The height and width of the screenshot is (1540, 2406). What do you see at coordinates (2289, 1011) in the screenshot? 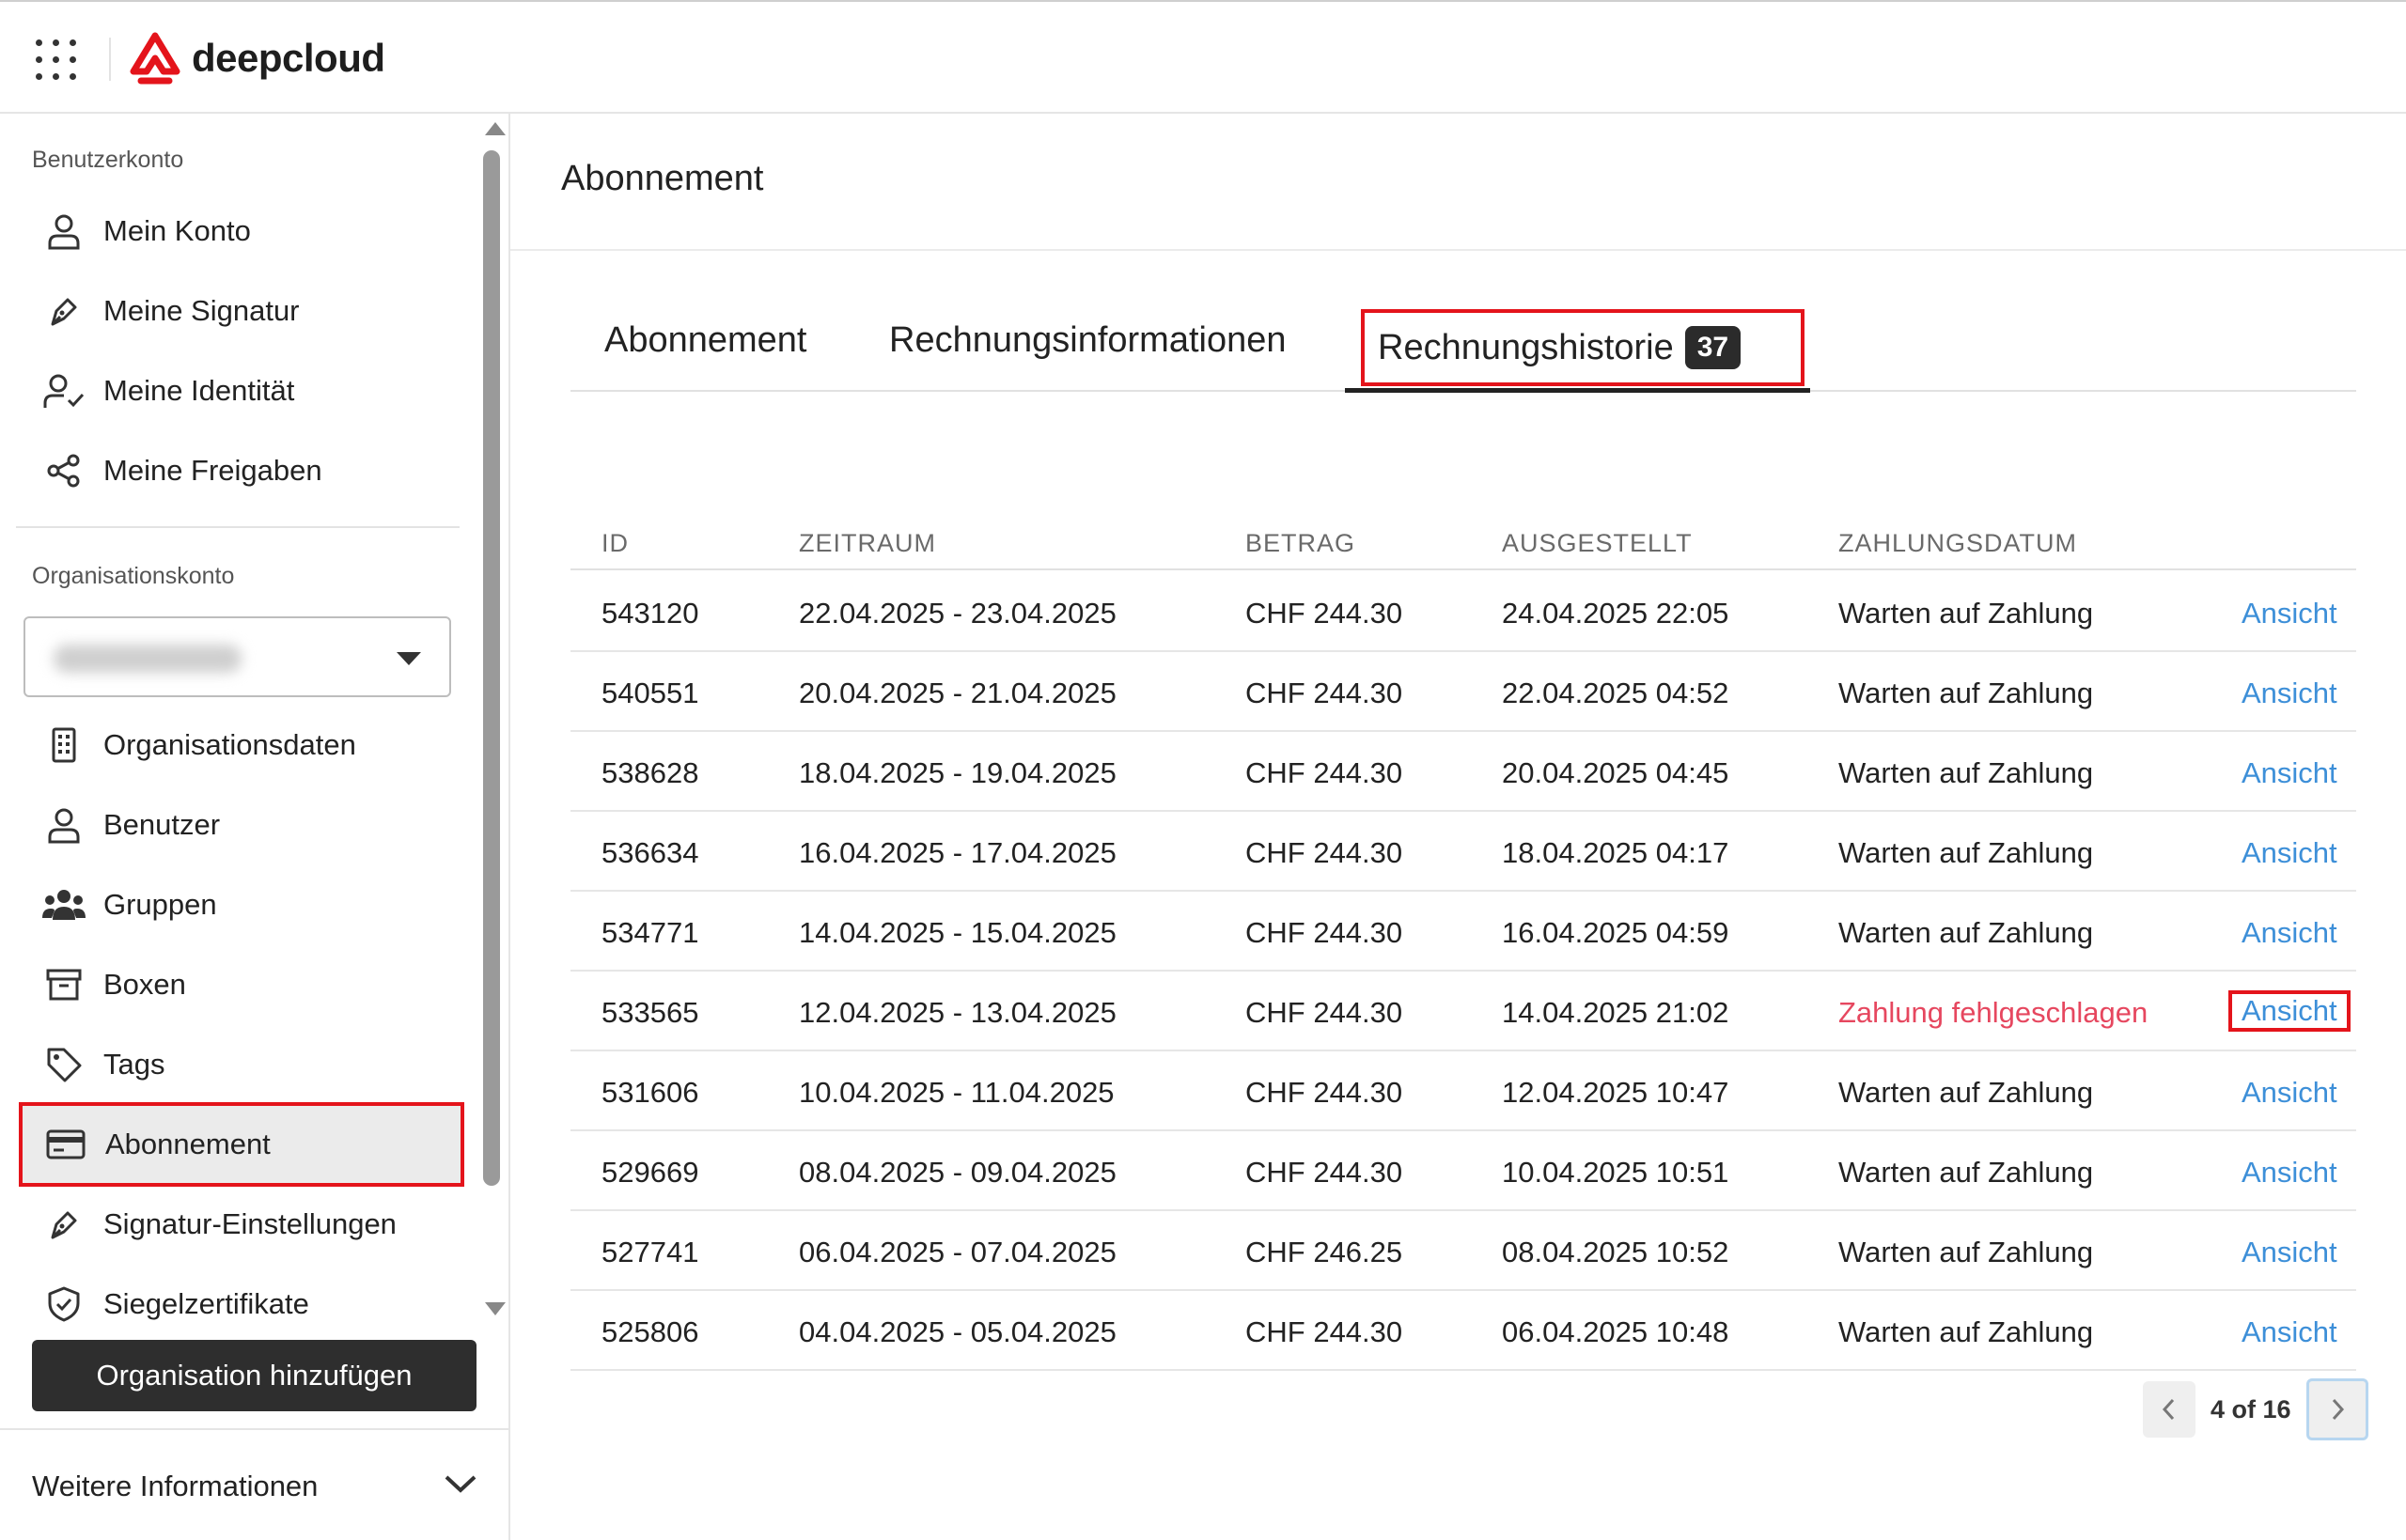
I see `view-link-highlighted: Ansicht` at bounding box center [2289, 1011].